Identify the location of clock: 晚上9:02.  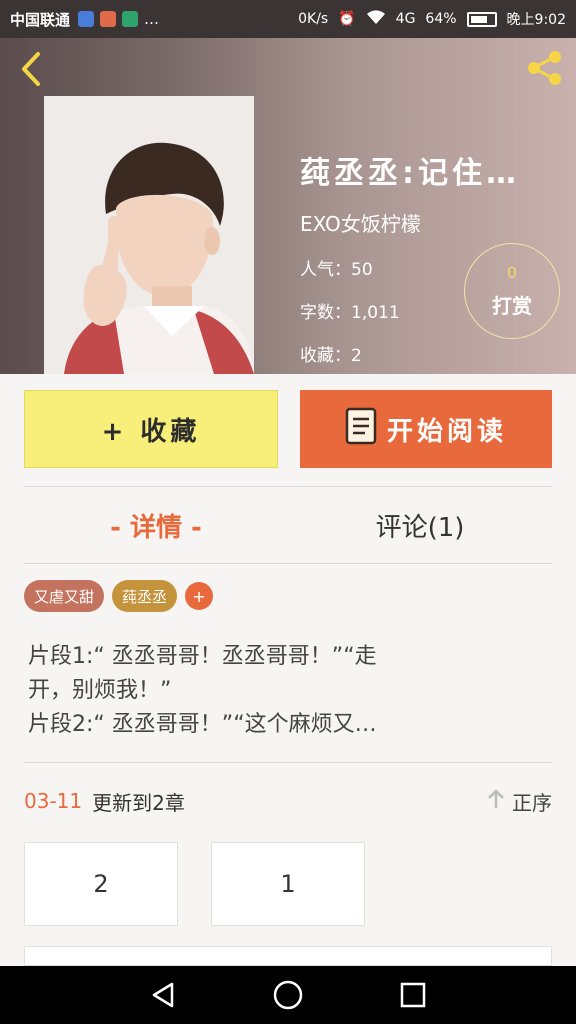
(536, 20).